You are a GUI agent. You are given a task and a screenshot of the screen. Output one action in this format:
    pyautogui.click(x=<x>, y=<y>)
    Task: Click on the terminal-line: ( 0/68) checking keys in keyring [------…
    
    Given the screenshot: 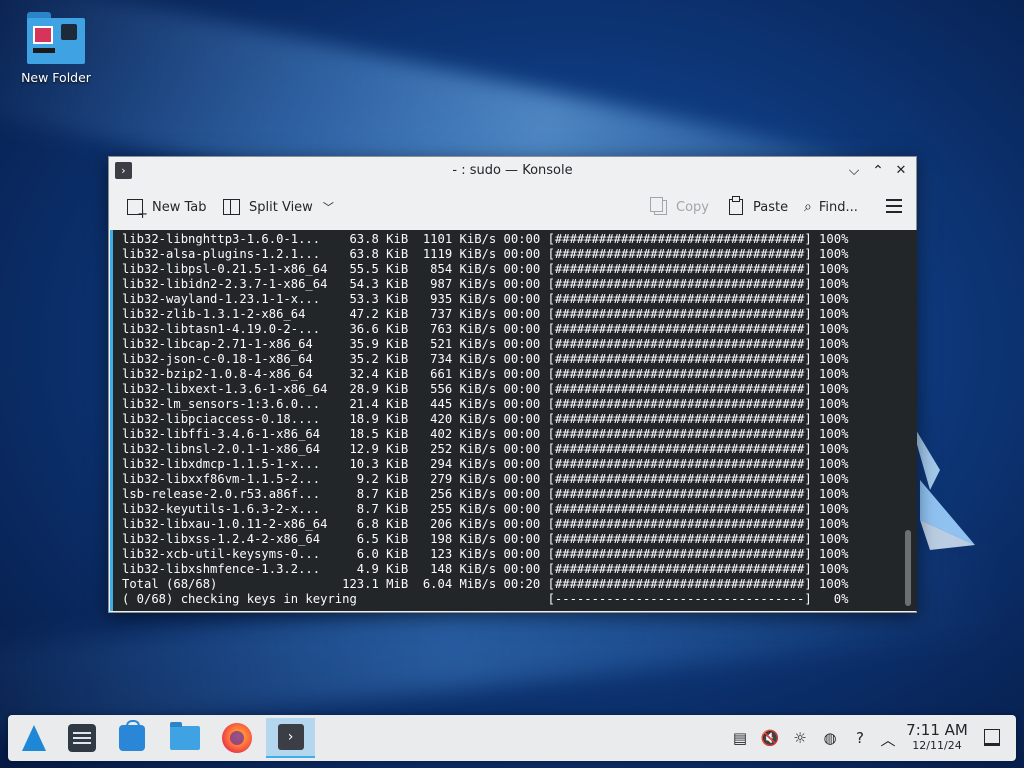 What is the action you would take?
    pyautogui.click(x=485, y=599)
    